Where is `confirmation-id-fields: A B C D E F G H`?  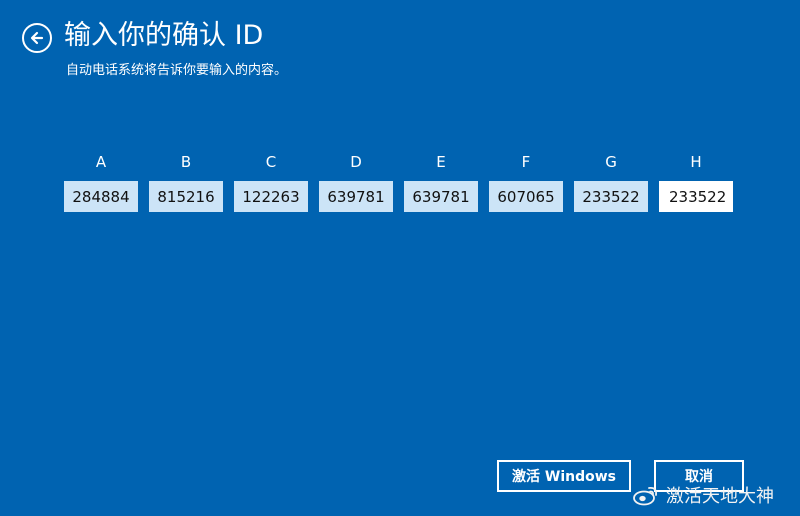 confirmation-id-fields: A B C D E F G H is located at coordinates (398, 182).